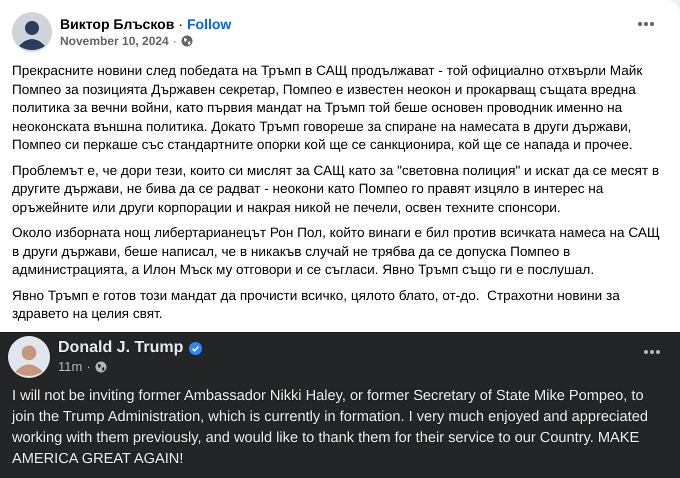  Describe the element at coordinates (114, 41) in the screenshot. I see `post-date: November 10, 2024` at that location.